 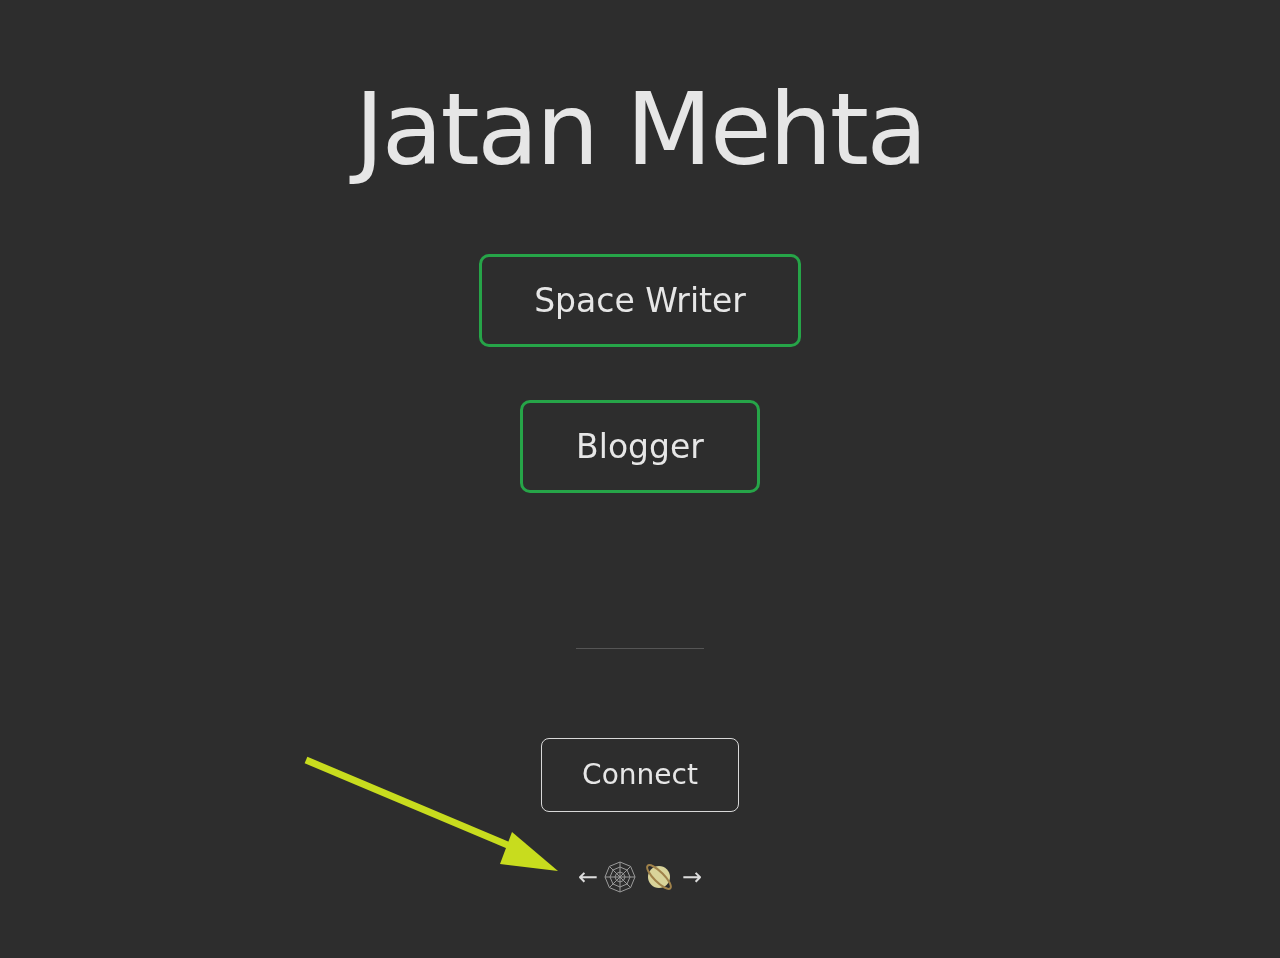 What do you see at coordinates (692, 877) in the screenshot?
I see `next-link: →` at bounding box center [692, 877].